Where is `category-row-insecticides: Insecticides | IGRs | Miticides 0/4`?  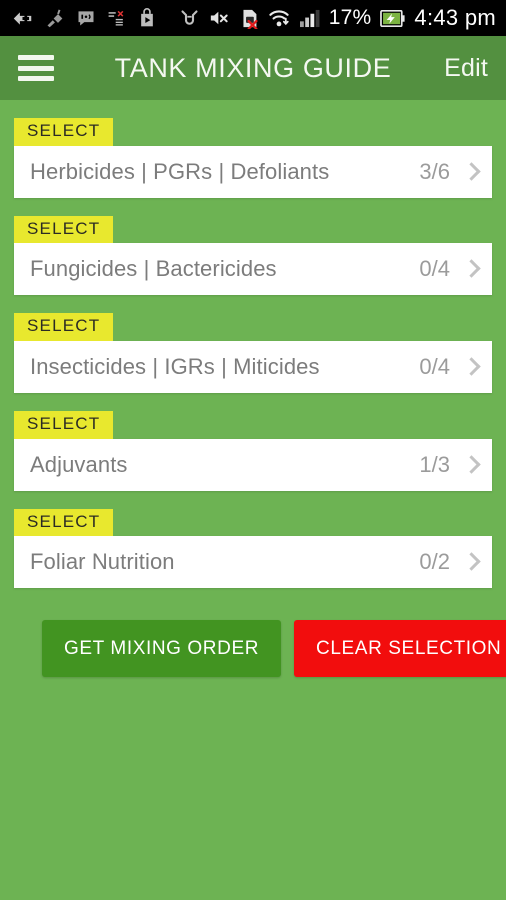
category-row-insecticides: Insecticides | IGRs | Miticides 0/4 is located at coordinates (253, 367).